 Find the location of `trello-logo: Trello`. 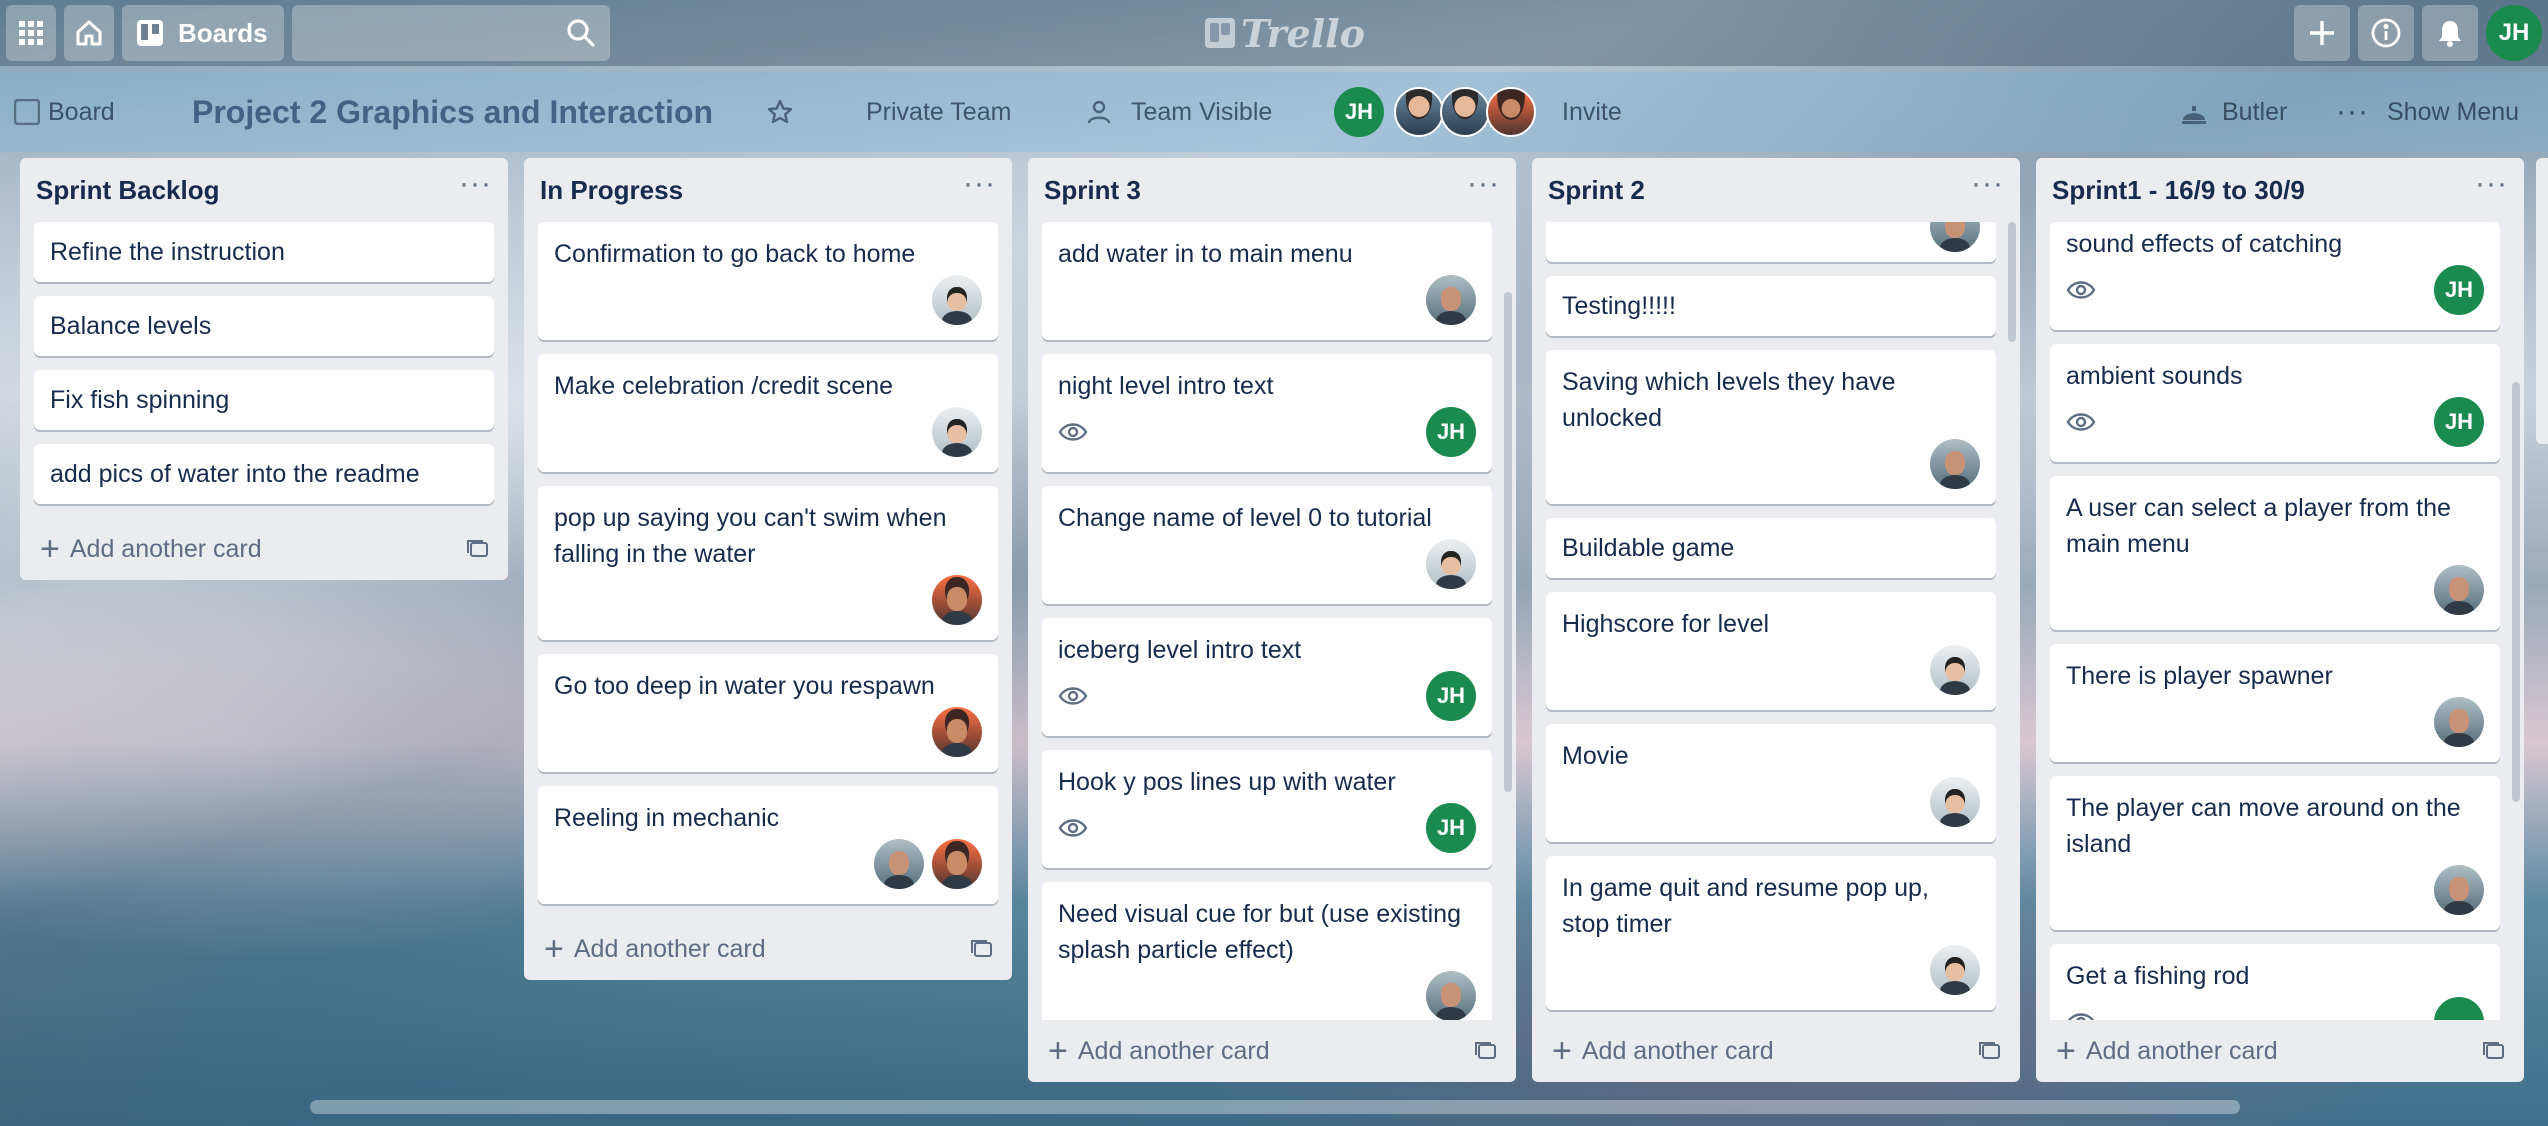

trello-logo: Trello is located at coordinates (1285, 33).